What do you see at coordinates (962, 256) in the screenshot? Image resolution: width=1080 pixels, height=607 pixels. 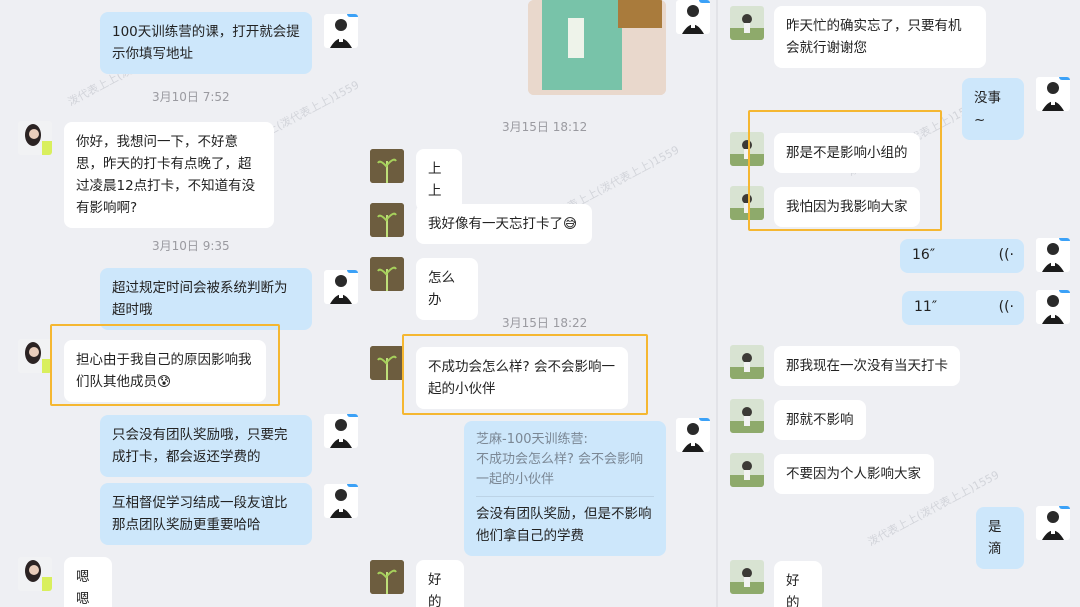 I see `voice-message: 16″ ((·` at bounding box center [962, 256].